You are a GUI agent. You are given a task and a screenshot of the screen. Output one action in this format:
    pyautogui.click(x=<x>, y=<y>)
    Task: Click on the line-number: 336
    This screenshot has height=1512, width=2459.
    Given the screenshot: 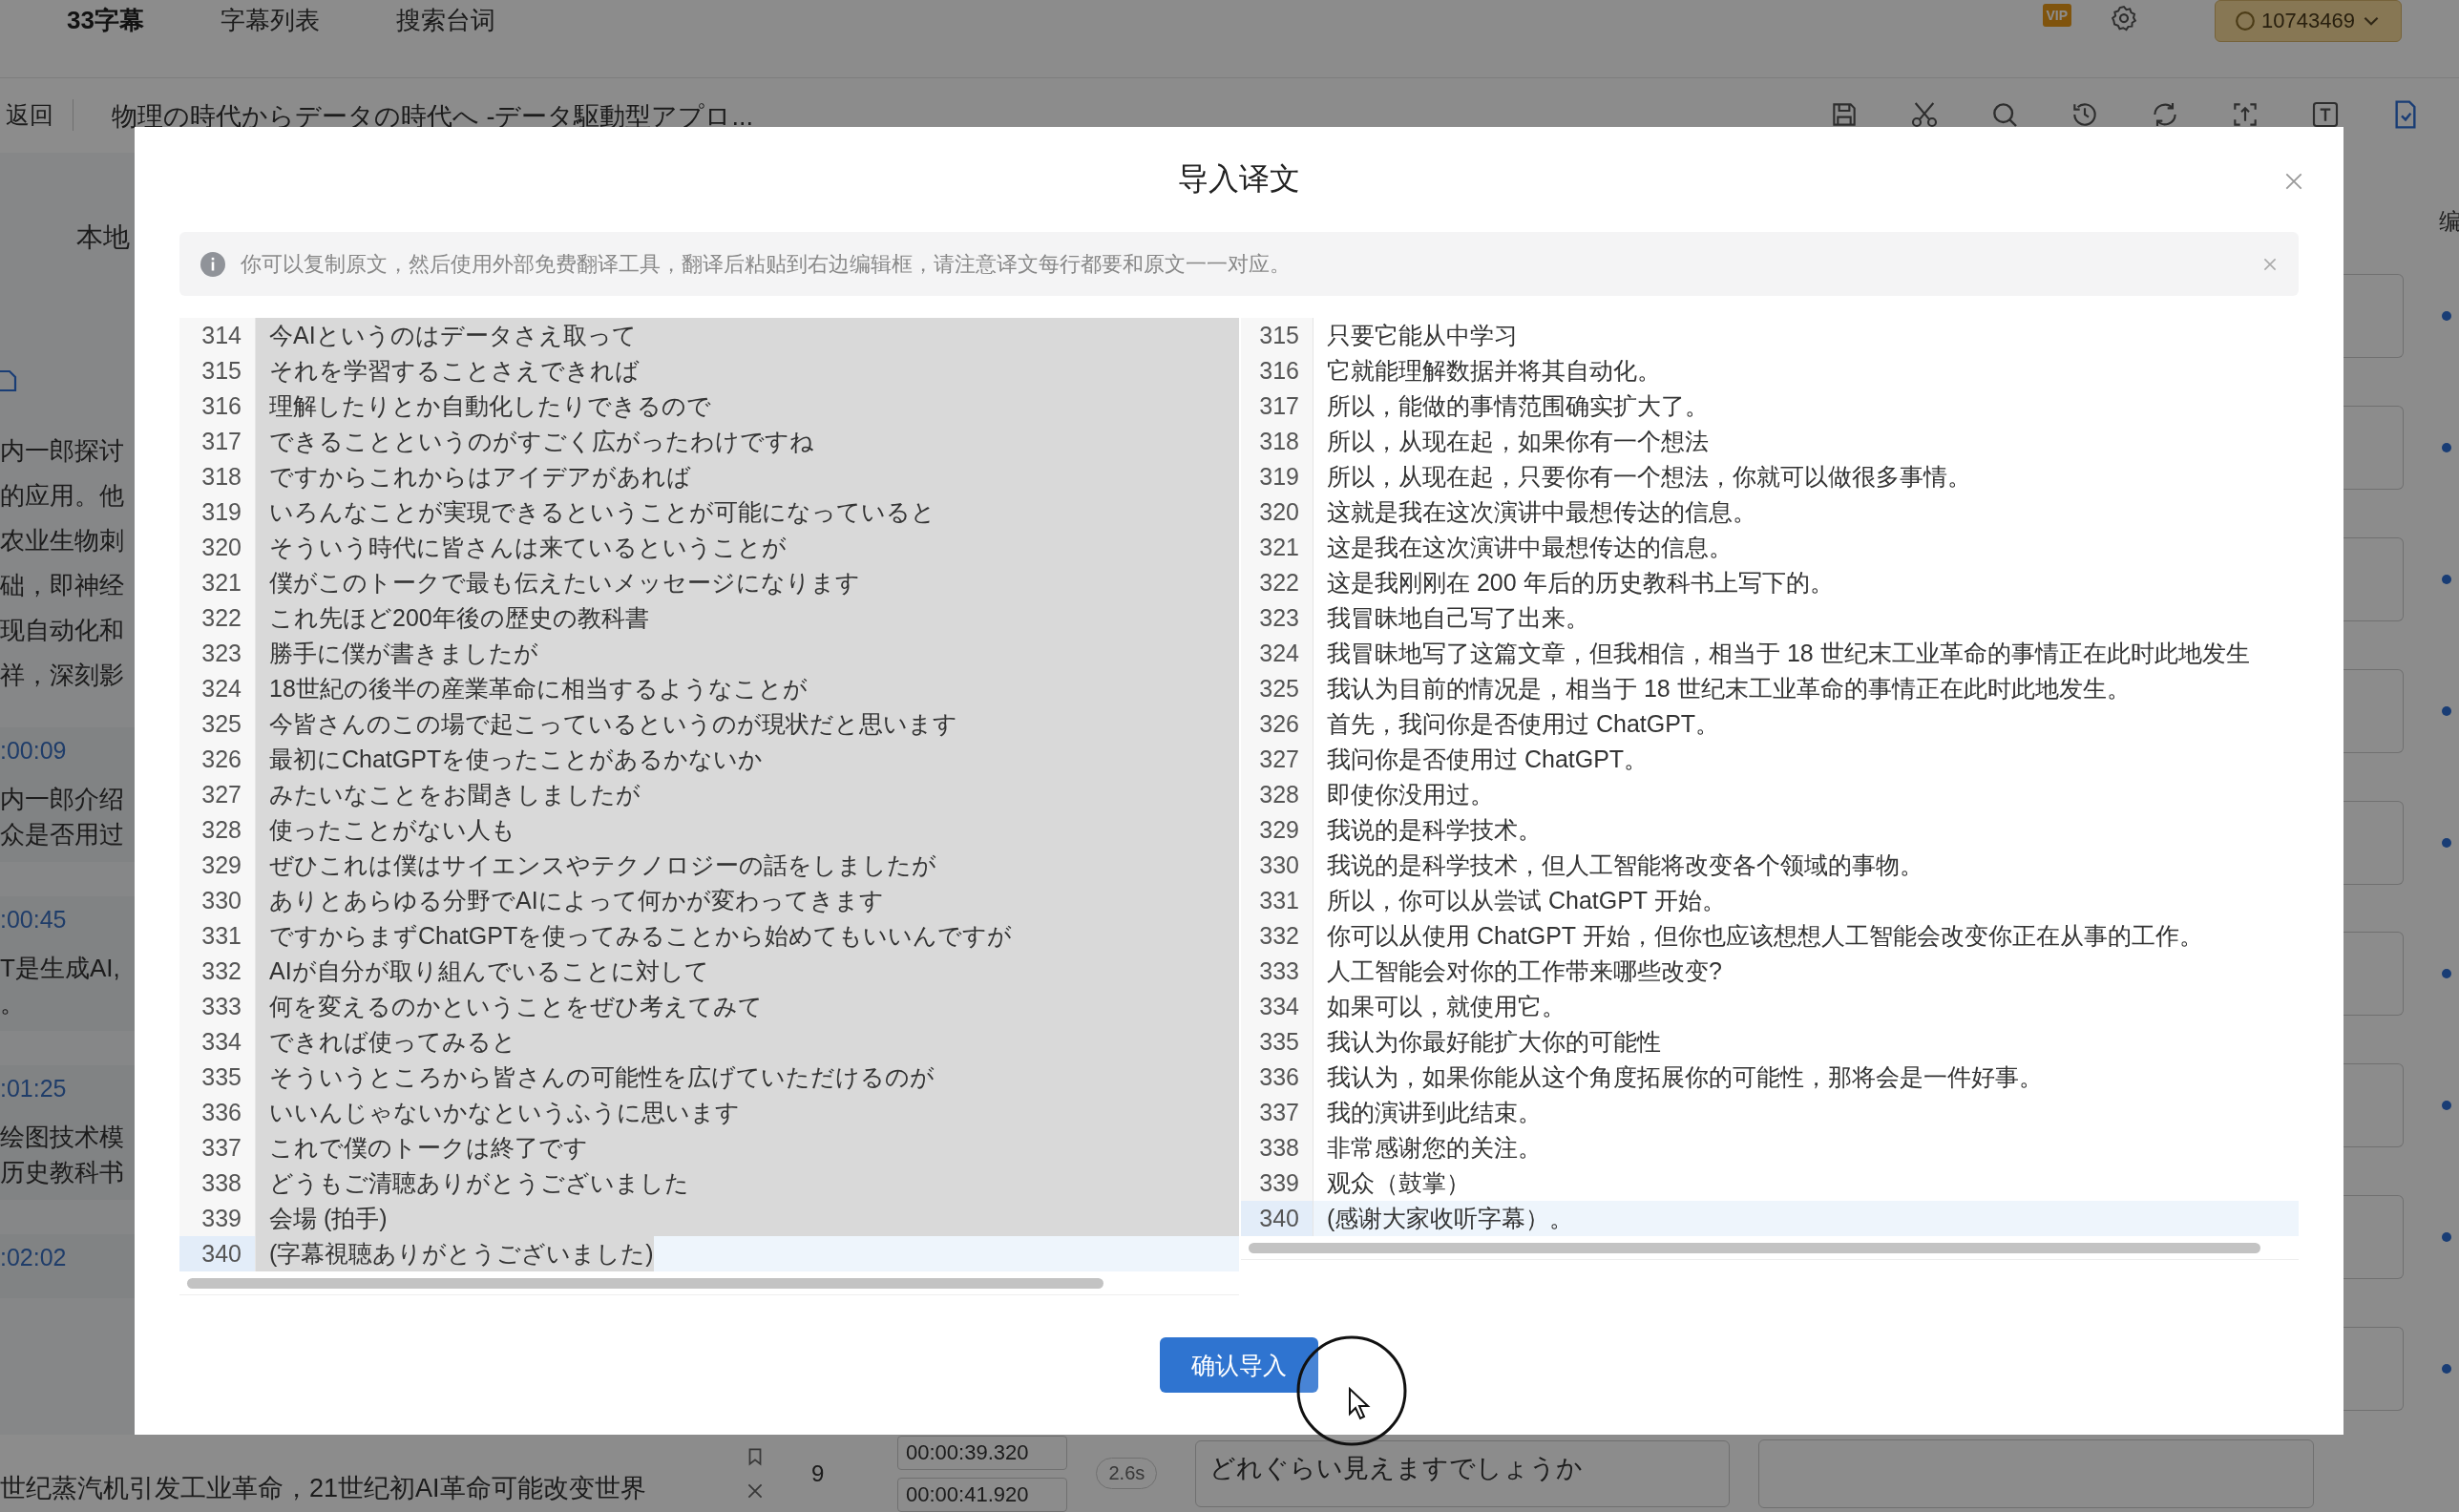 What is the action you would take?
    pyautogui.click(x=1278, y=1077)
    